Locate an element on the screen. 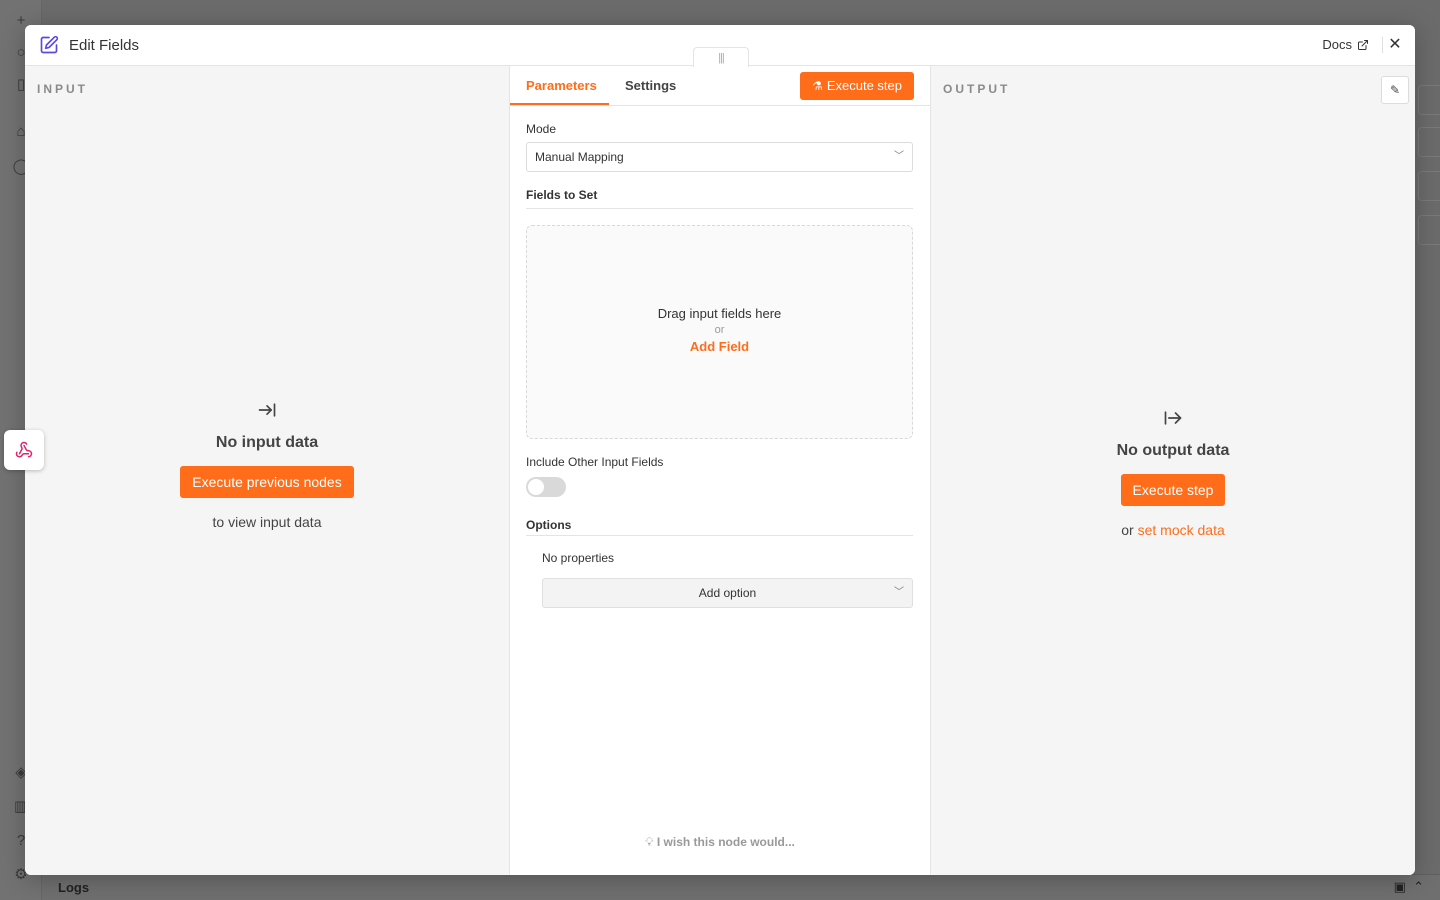  arrow-from-line-icon is located at coordinates (1173, 419).